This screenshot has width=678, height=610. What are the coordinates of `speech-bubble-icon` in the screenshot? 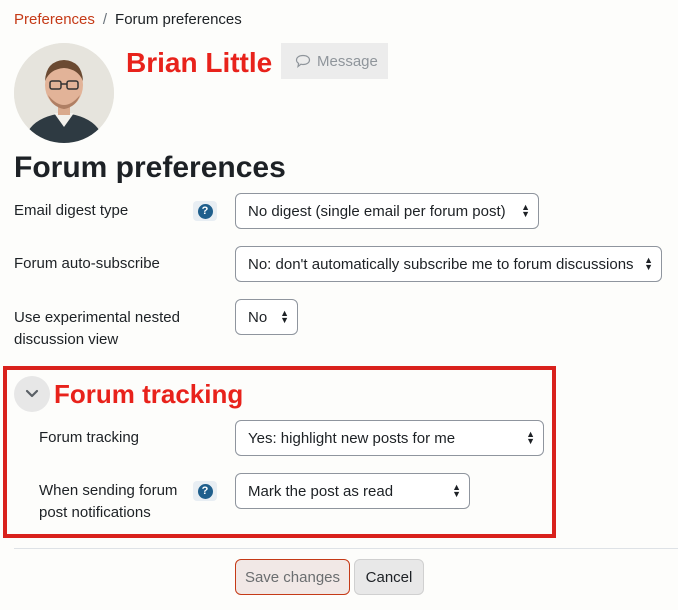 It's located at (303, 61).